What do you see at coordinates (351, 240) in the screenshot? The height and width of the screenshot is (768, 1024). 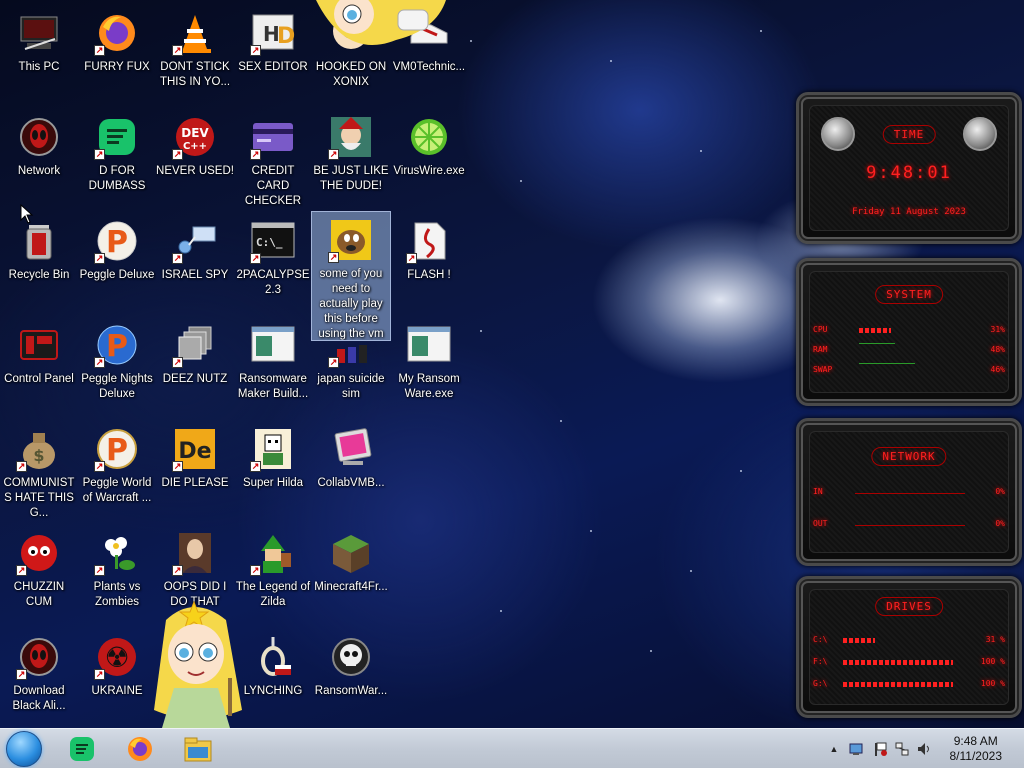 I see `scooby-doo-icon: ↗` at bounding box center [351, 240].